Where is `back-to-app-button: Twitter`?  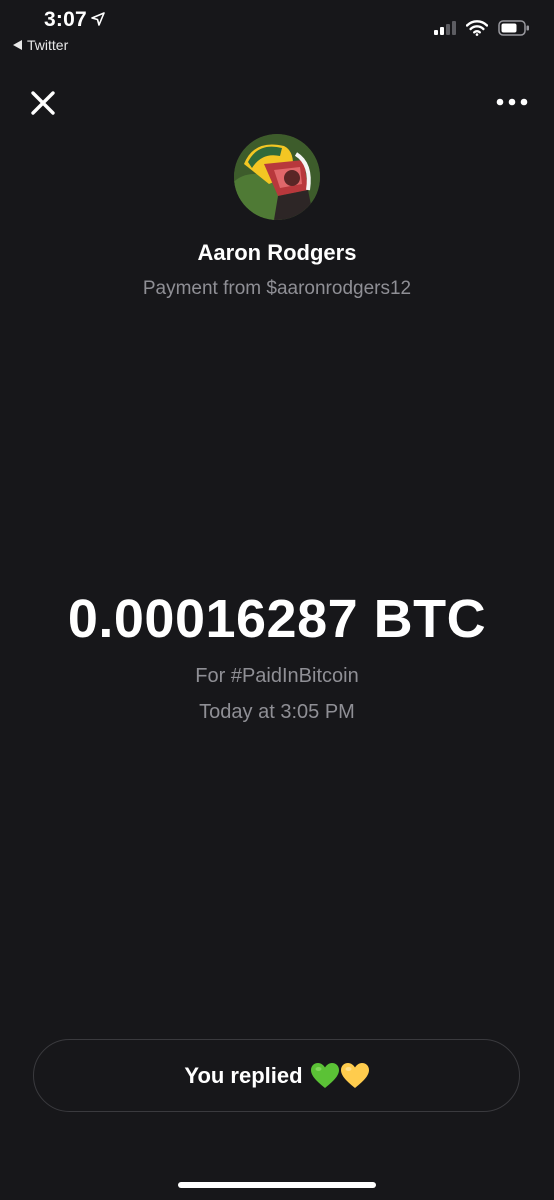 back-to-app-button: Twitter is located at coordinates (40, 45).